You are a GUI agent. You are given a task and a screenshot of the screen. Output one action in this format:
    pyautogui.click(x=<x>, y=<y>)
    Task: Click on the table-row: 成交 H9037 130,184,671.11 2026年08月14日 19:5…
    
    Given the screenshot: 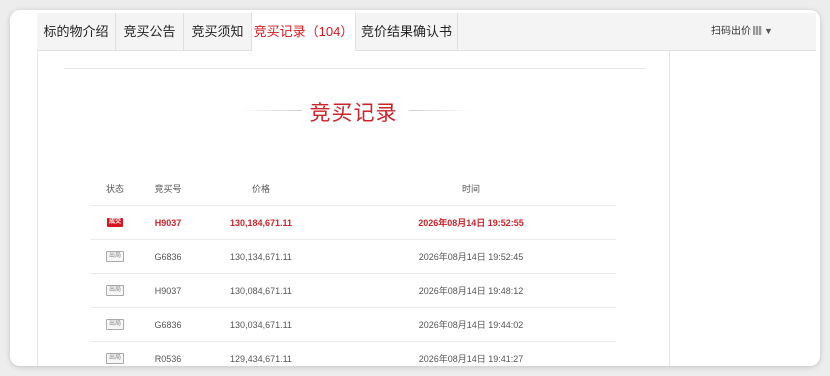 What is the action you would take?
    pyautogui.click(x=353, y=223)
    